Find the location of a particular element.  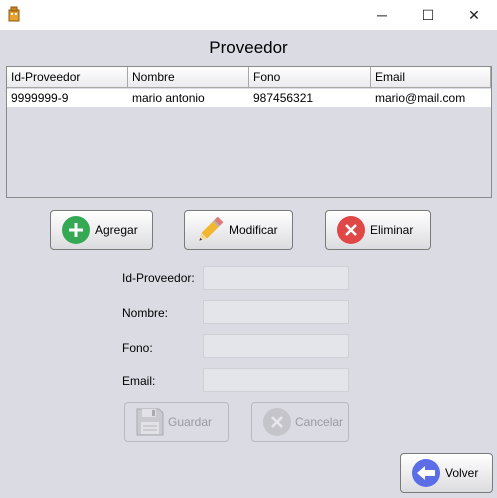

column-header-id: Id-Proveedor is located at coordinates (67, 77).